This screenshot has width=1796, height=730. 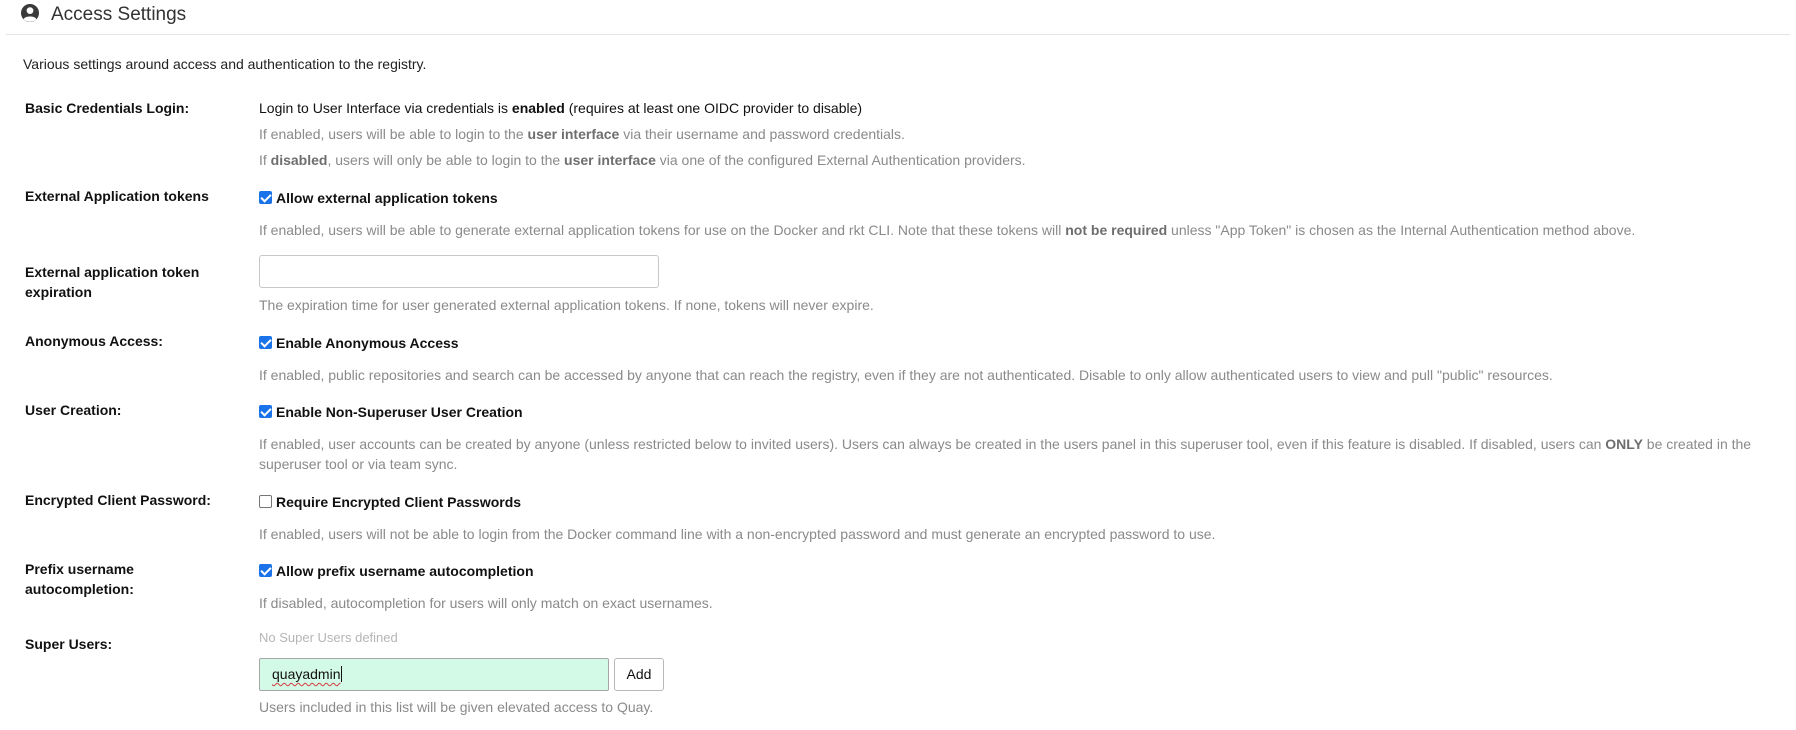 What do you see at coordinates (947, 198) in the screenshot?
I see `external-tokens-checkbox-row: Allow external application tokens` at bounding box center [947, 198].